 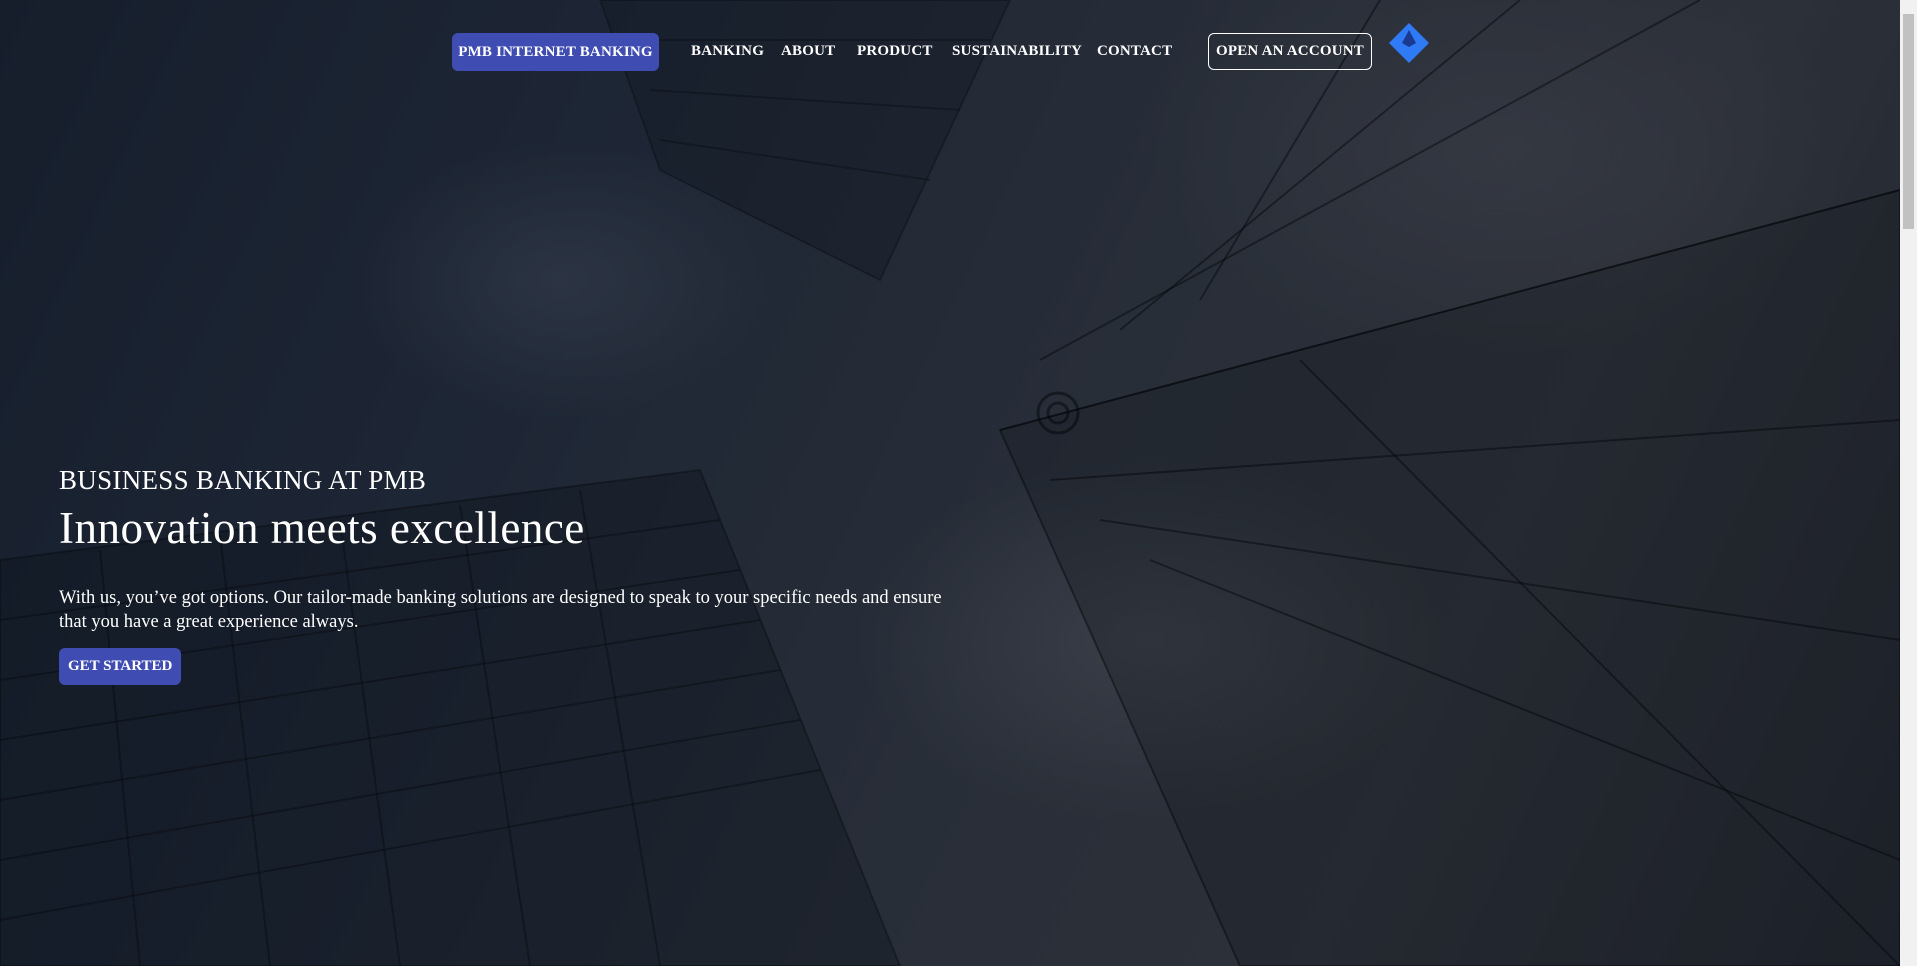 What do you see at coordinates (322, 528) in the screenshot?
I see `hero-headline: Innovation meets excellence` at bounding box center [322, 528].